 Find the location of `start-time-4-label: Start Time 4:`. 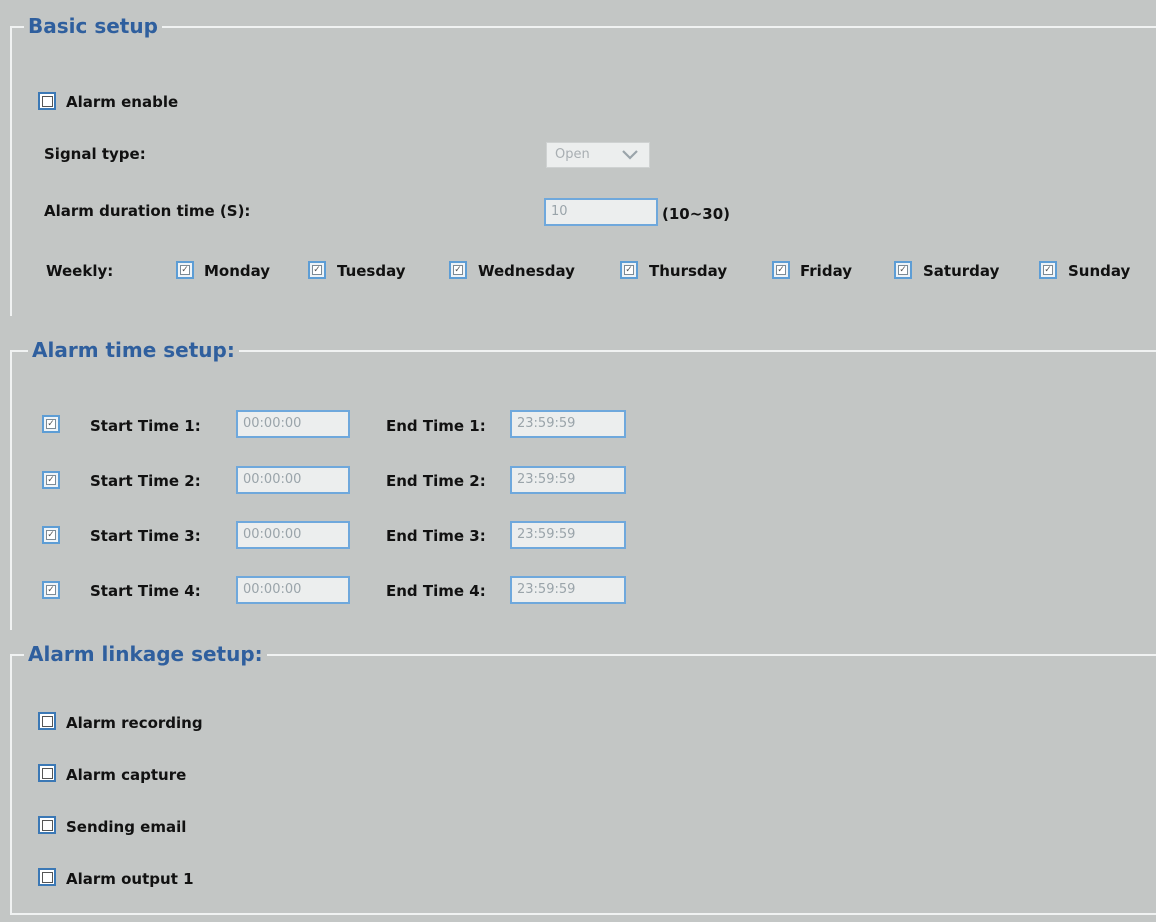

start-time-4-label: Start Time 4: is located at coordinates (145, 591).